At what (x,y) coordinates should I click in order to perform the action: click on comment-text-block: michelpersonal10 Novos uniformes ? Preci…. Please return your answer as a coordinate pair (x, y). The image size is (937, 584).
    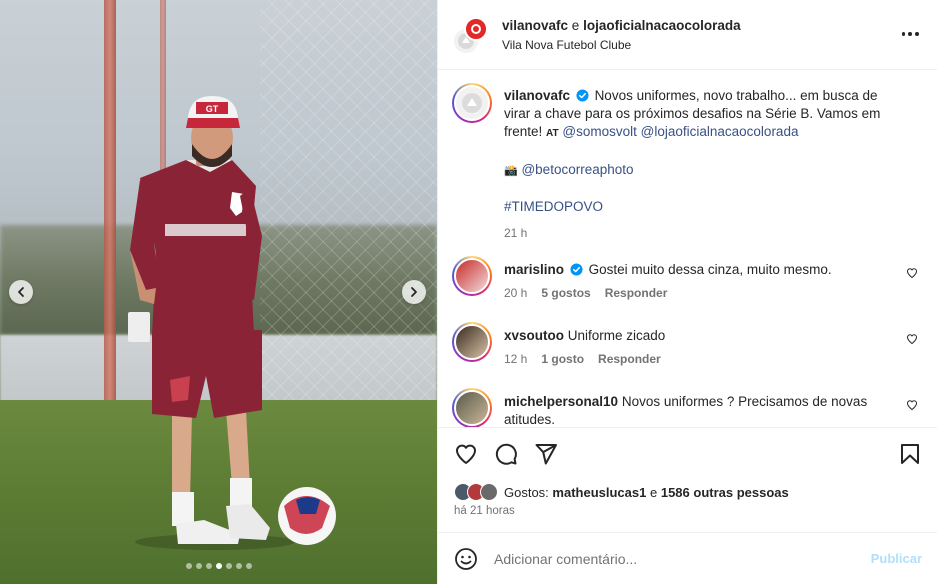
    Looking at the image, I should click on (694, 410).